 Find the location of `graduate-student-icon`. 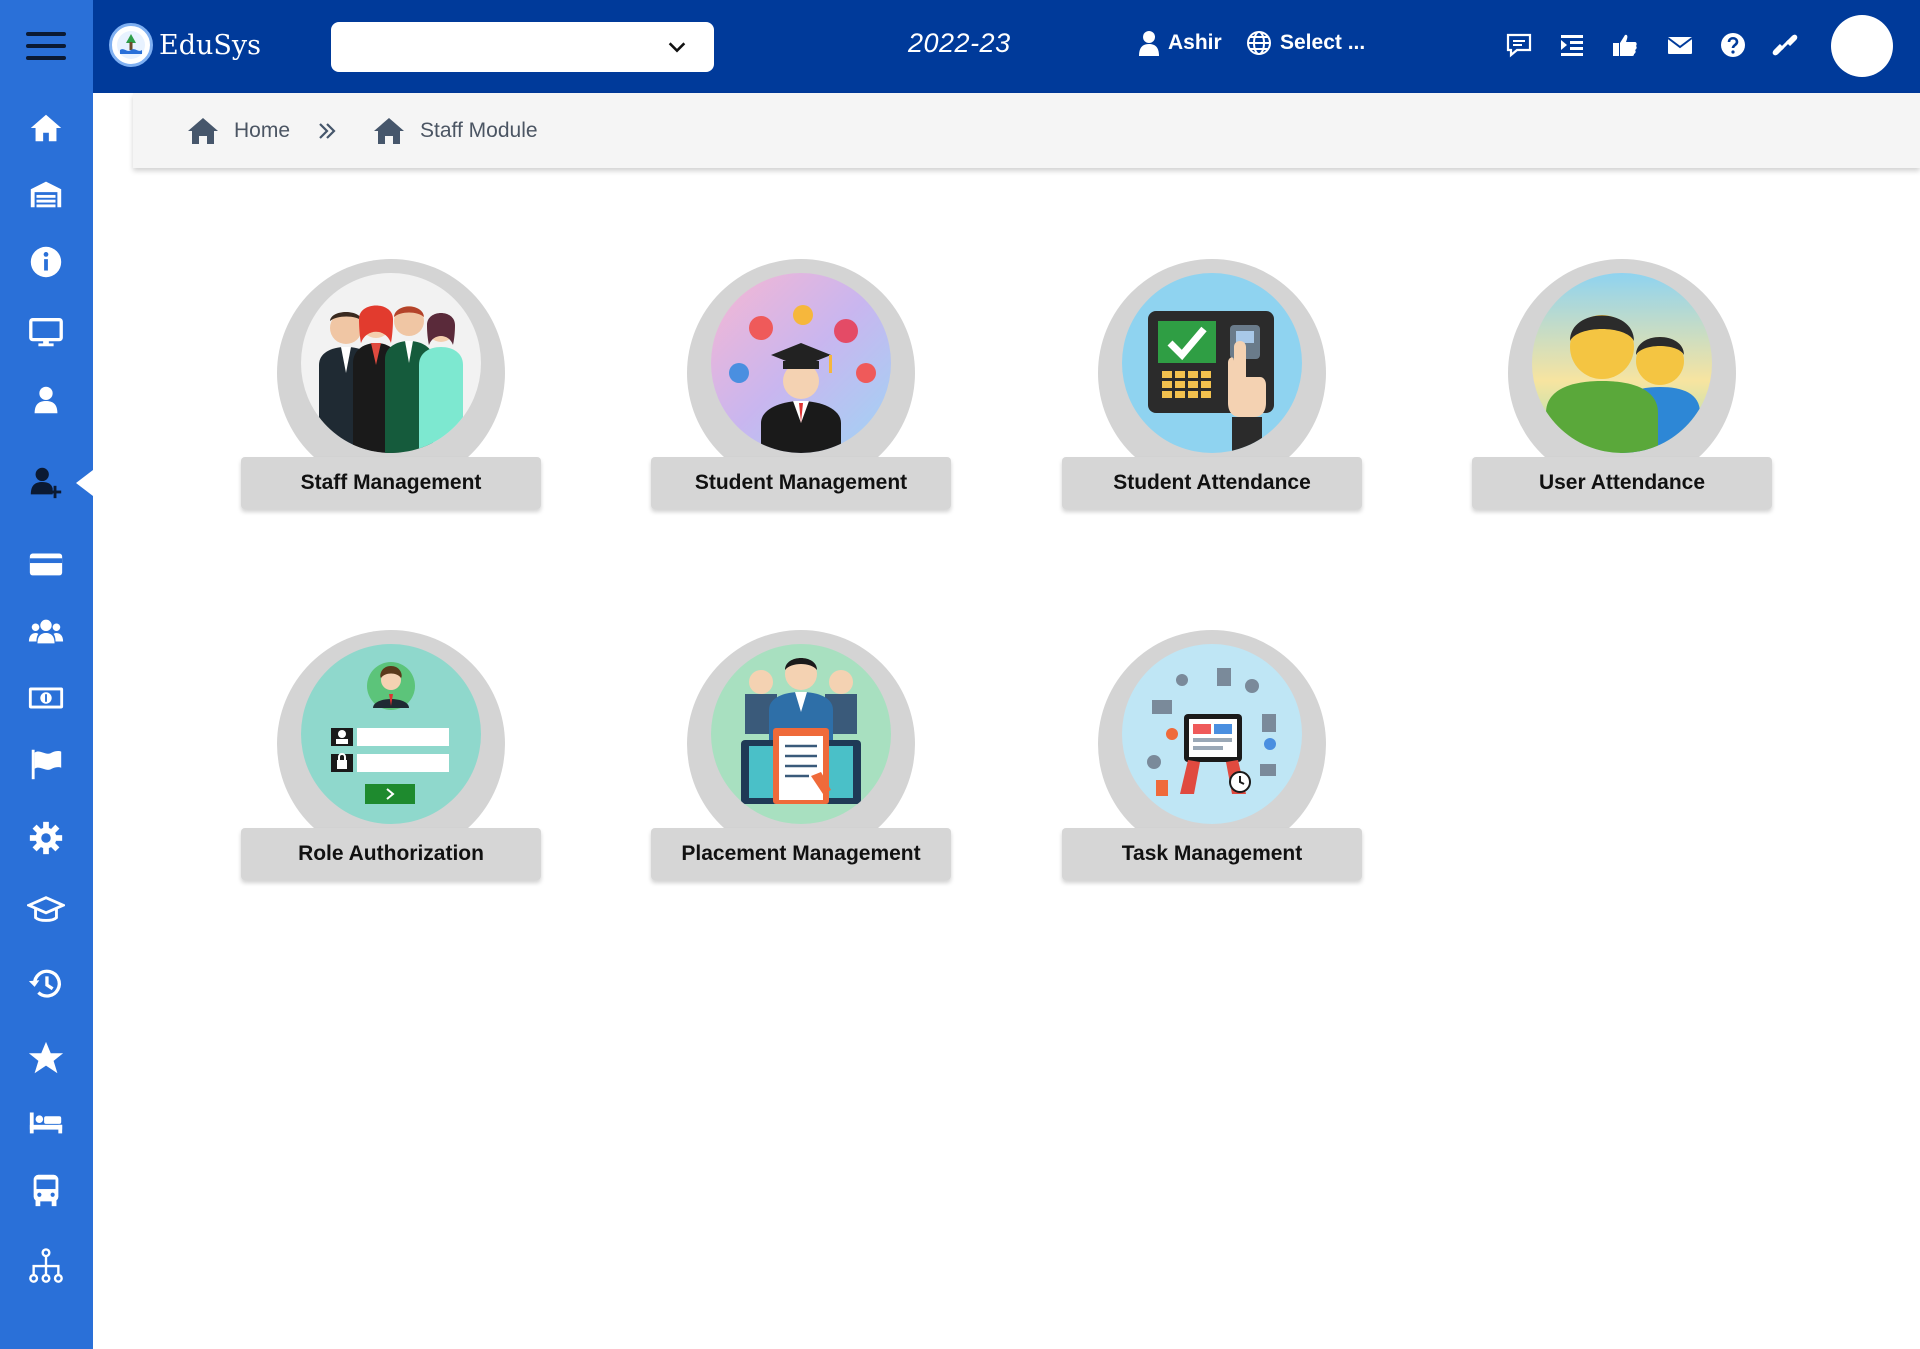

graduate-student-icon is located at coordinates (801, 363).